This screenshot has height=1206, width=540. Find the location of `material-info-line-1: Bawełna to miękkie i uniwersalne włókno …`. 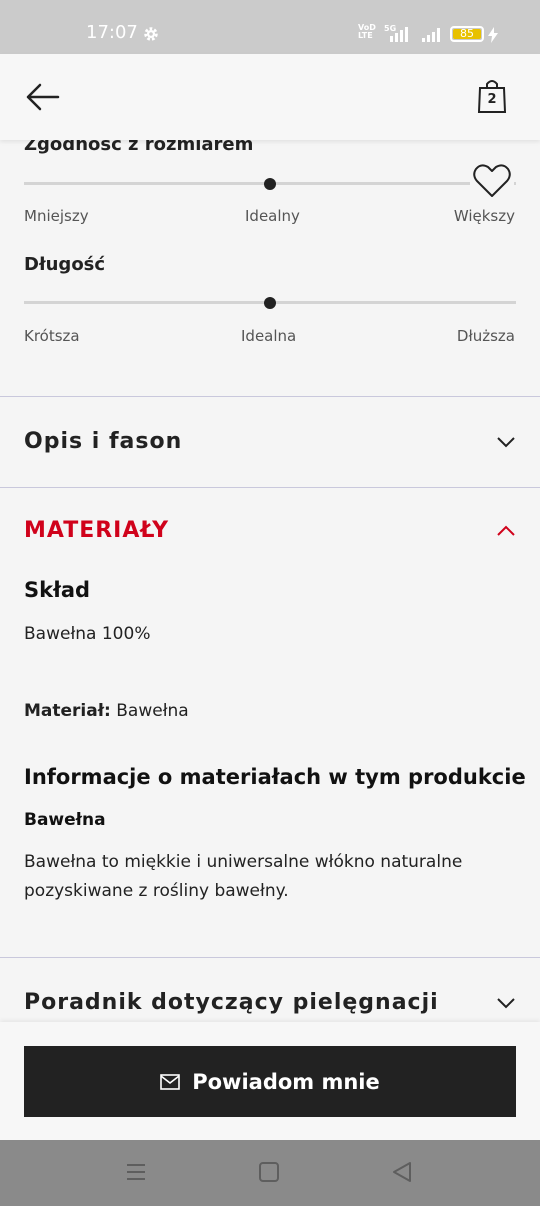

material-info-line-1: Bawełna to miękkie i uniwersalne włókno … is located at coordinates (243, 862).